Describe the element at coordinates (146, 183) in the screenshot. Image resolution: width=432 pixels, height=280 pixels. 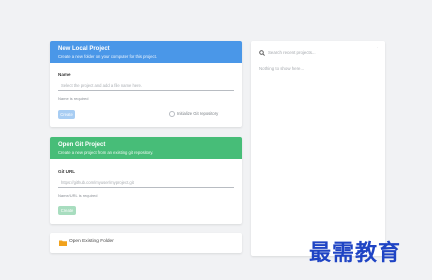
I see `git-url-input: https://github.com/myuser/myproject.git` at that location.